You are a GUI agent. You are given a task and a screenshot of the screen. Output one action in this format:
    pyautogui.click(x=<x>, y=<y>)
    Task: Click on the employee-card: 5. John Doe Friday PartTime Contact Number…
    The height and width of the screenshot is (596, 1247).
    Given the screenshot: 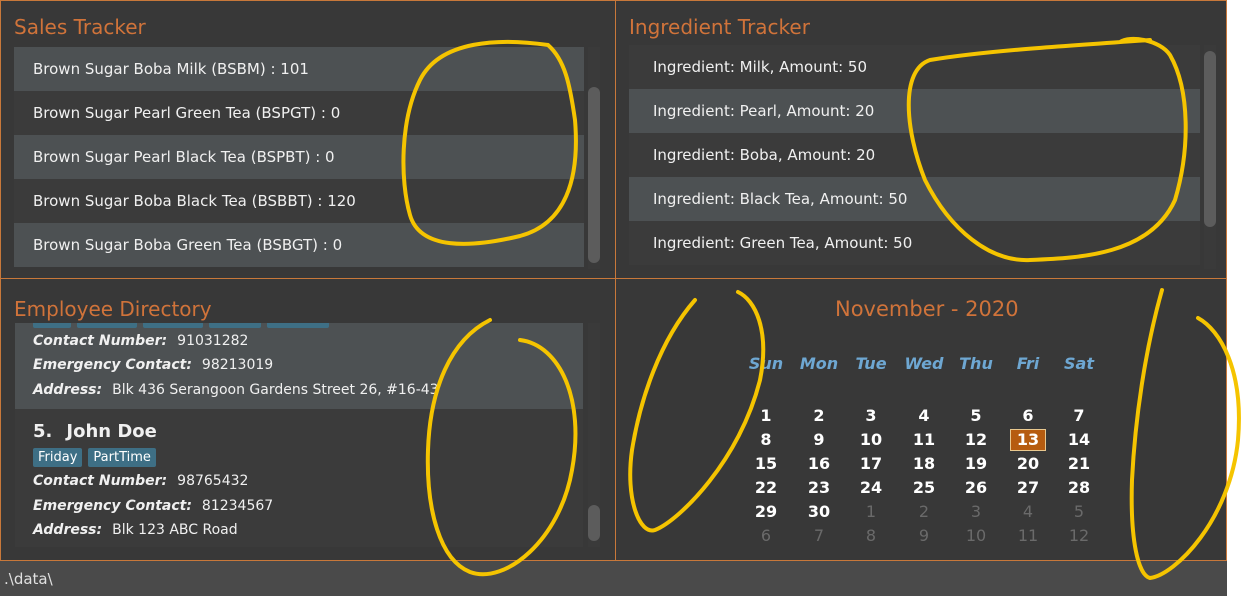 What is the action you would take?
    pyautogui.click(x=299, y=478)
    